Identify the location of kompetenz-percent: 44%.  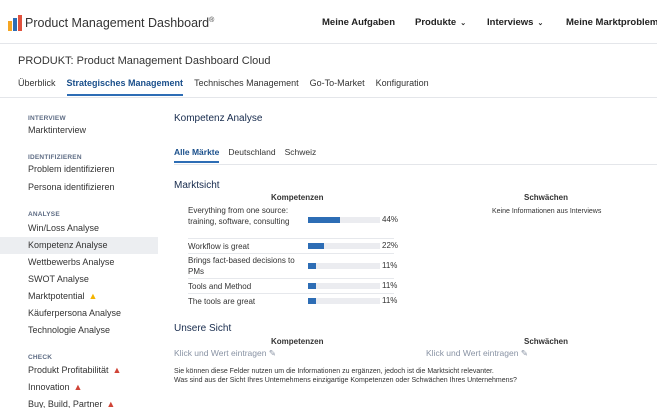
(390, 219).